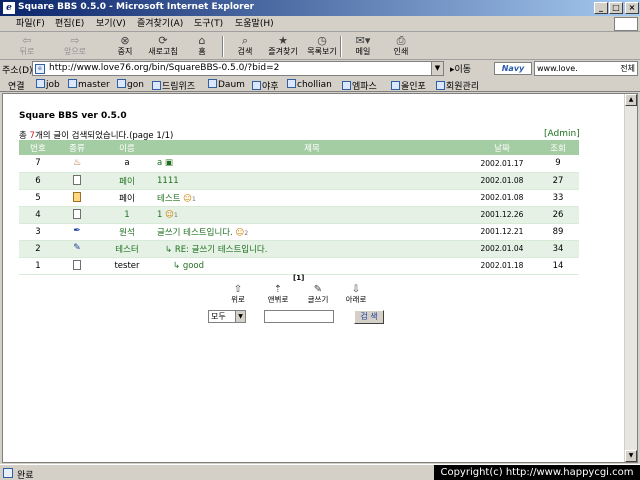 The width and height of the screenshot is (640, 480). I want to click on search-button-toolbar: ⌕ 검색, so click(245, 46).